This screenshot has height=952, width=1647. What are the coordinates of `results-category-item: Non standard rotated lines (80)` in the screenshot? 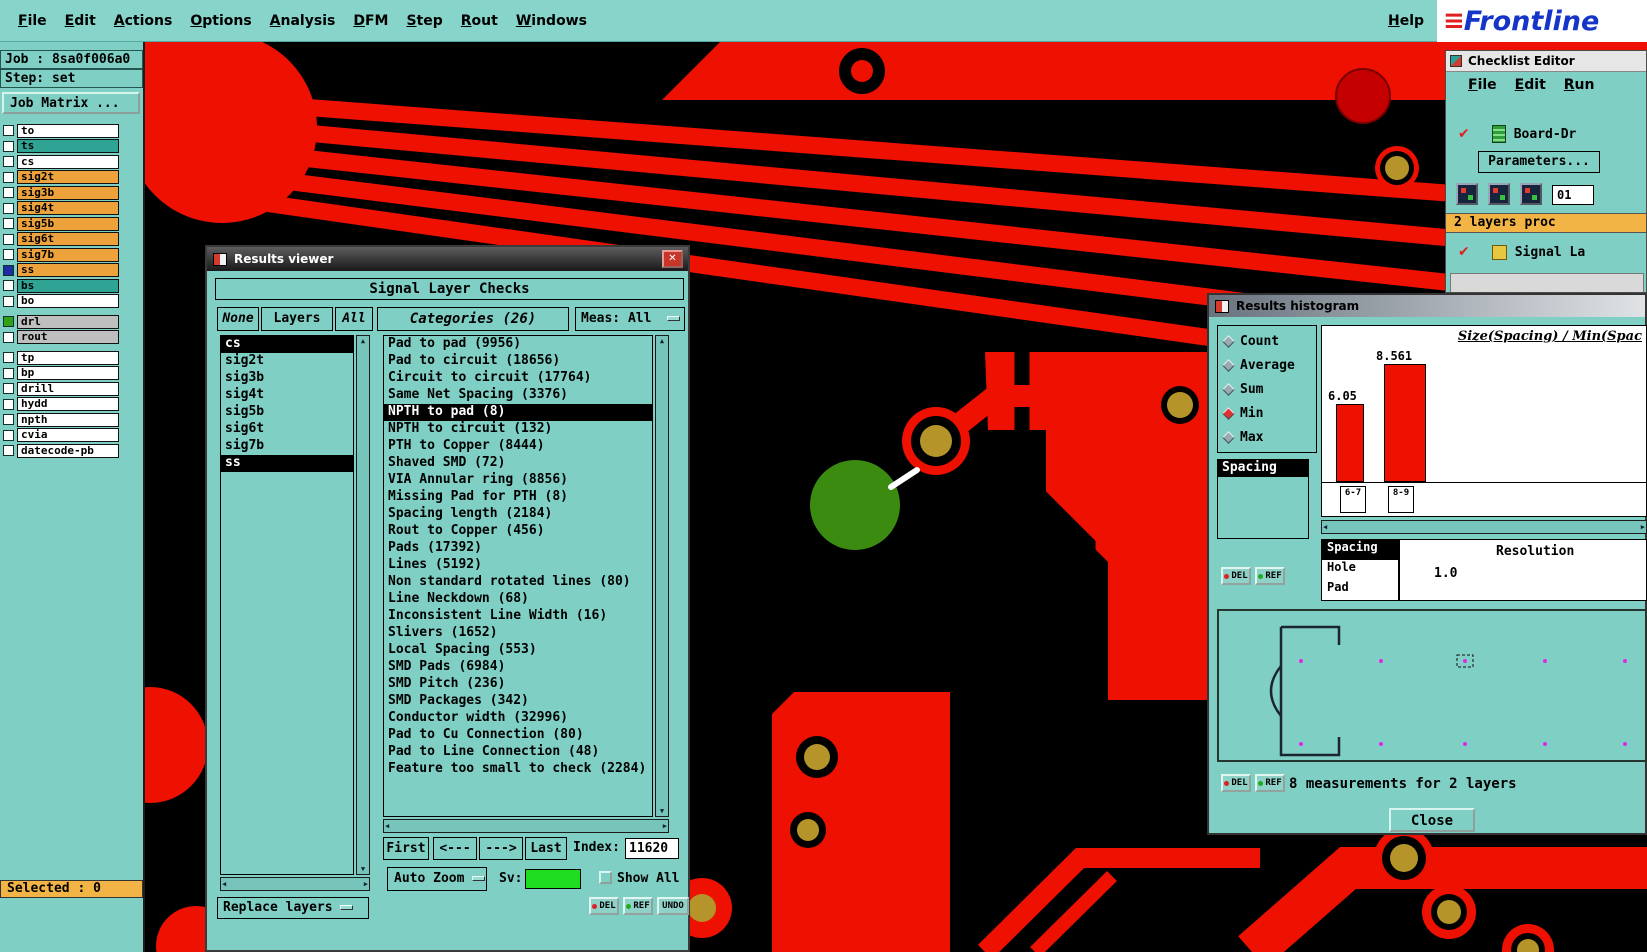 It's located at (518, 582).